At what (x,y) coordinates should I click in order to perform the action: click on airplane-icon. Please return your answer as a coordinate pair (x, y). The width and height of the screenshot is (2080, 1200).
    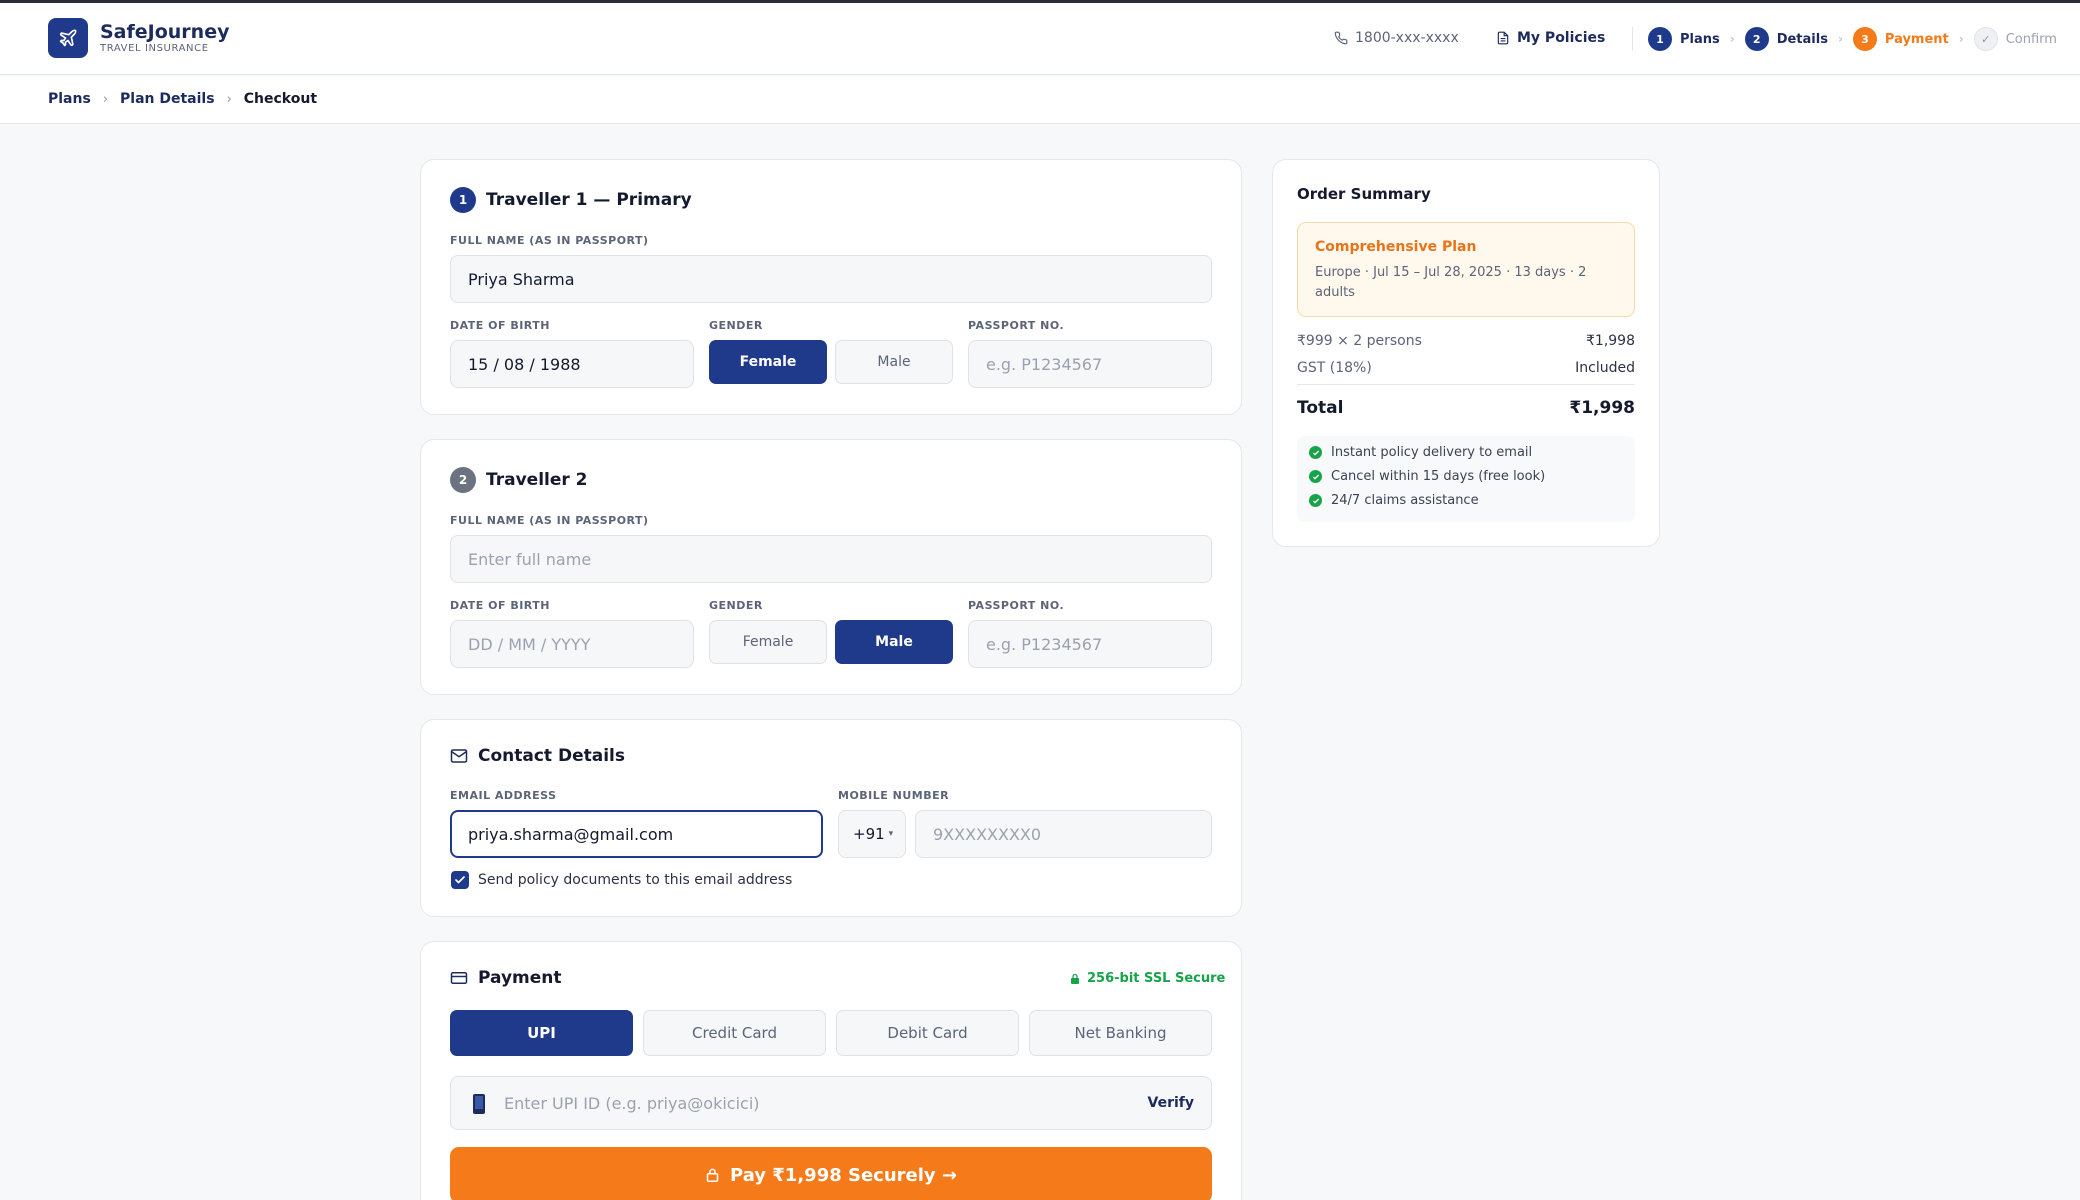
    Looking at the image, I should click on (68, 38).